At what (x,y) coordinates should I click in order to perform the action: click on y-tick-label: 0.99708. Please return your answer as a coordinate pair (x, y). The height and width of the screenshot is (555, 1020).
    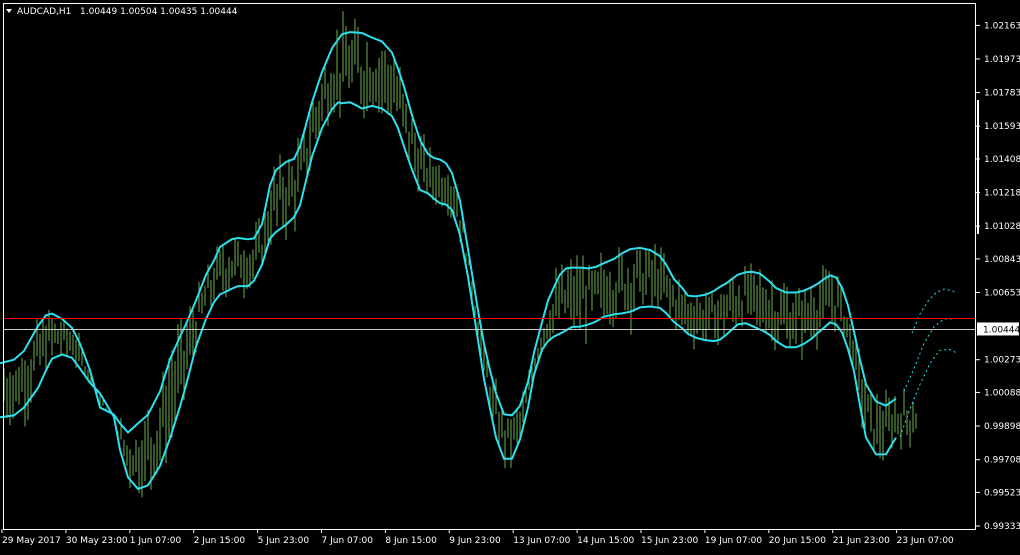
    Looking at the image, I should click on (1002, 461).